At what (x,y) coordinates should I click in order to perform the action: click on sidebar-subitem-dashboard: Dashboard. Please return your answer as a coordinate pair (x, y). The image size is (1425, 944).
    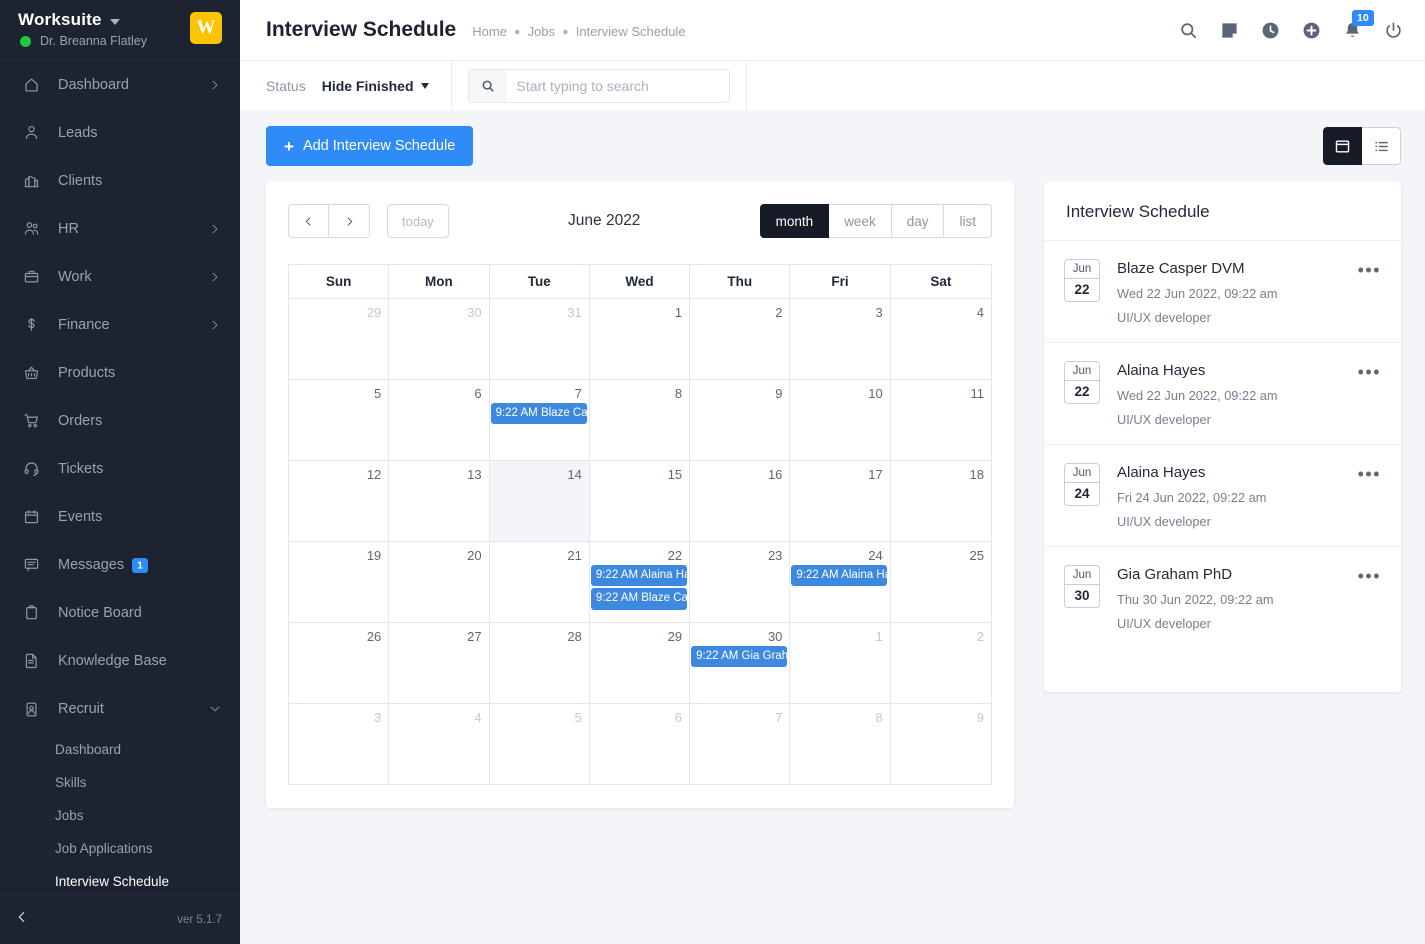
    Looking at the image, I should click on (120, 749).